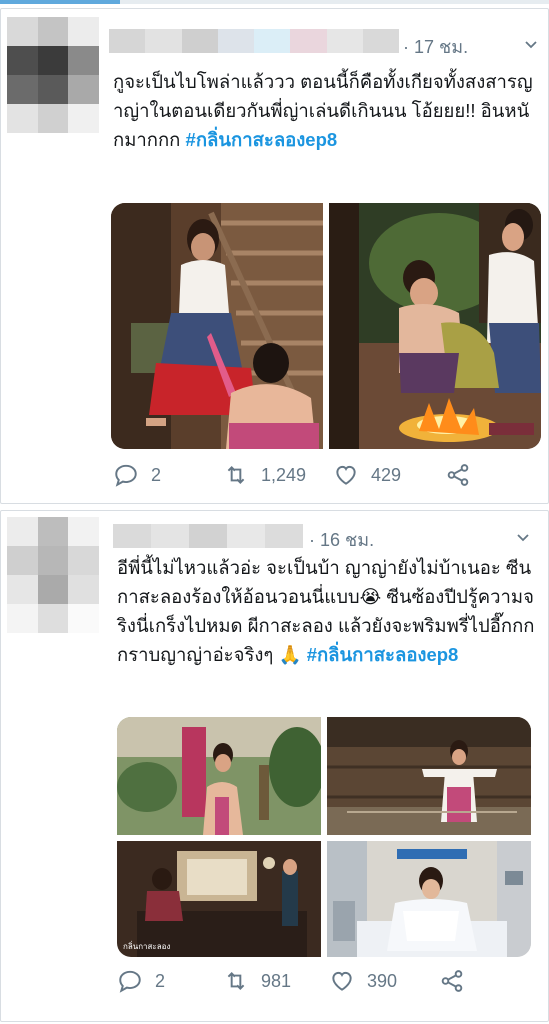 Image resolution: width=549 pixels, height=1024 pixels. What do you see at coordinates (257, 981) in the screenshot?
I see `retweet-button: 981` at bounding box center [257, 981].